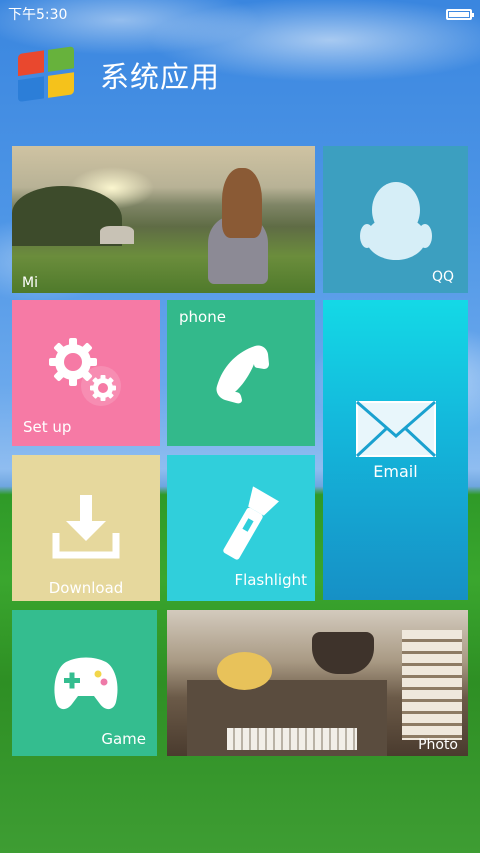 This screenshot has height=853, width=480. What do you see at coordinates (251, 523) in the screenshot?
I see `flashlight-icon` at bounding box center [251, 523].